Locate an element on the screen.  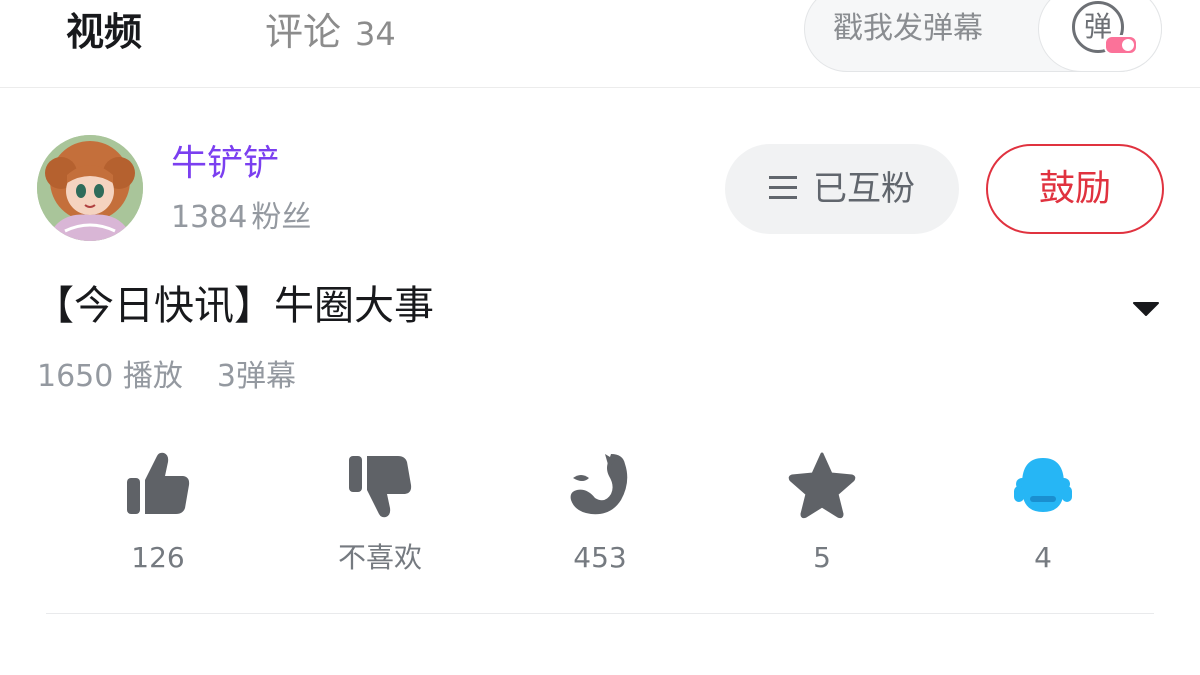
share-count: 4 is located at coordinates (1043, 557).